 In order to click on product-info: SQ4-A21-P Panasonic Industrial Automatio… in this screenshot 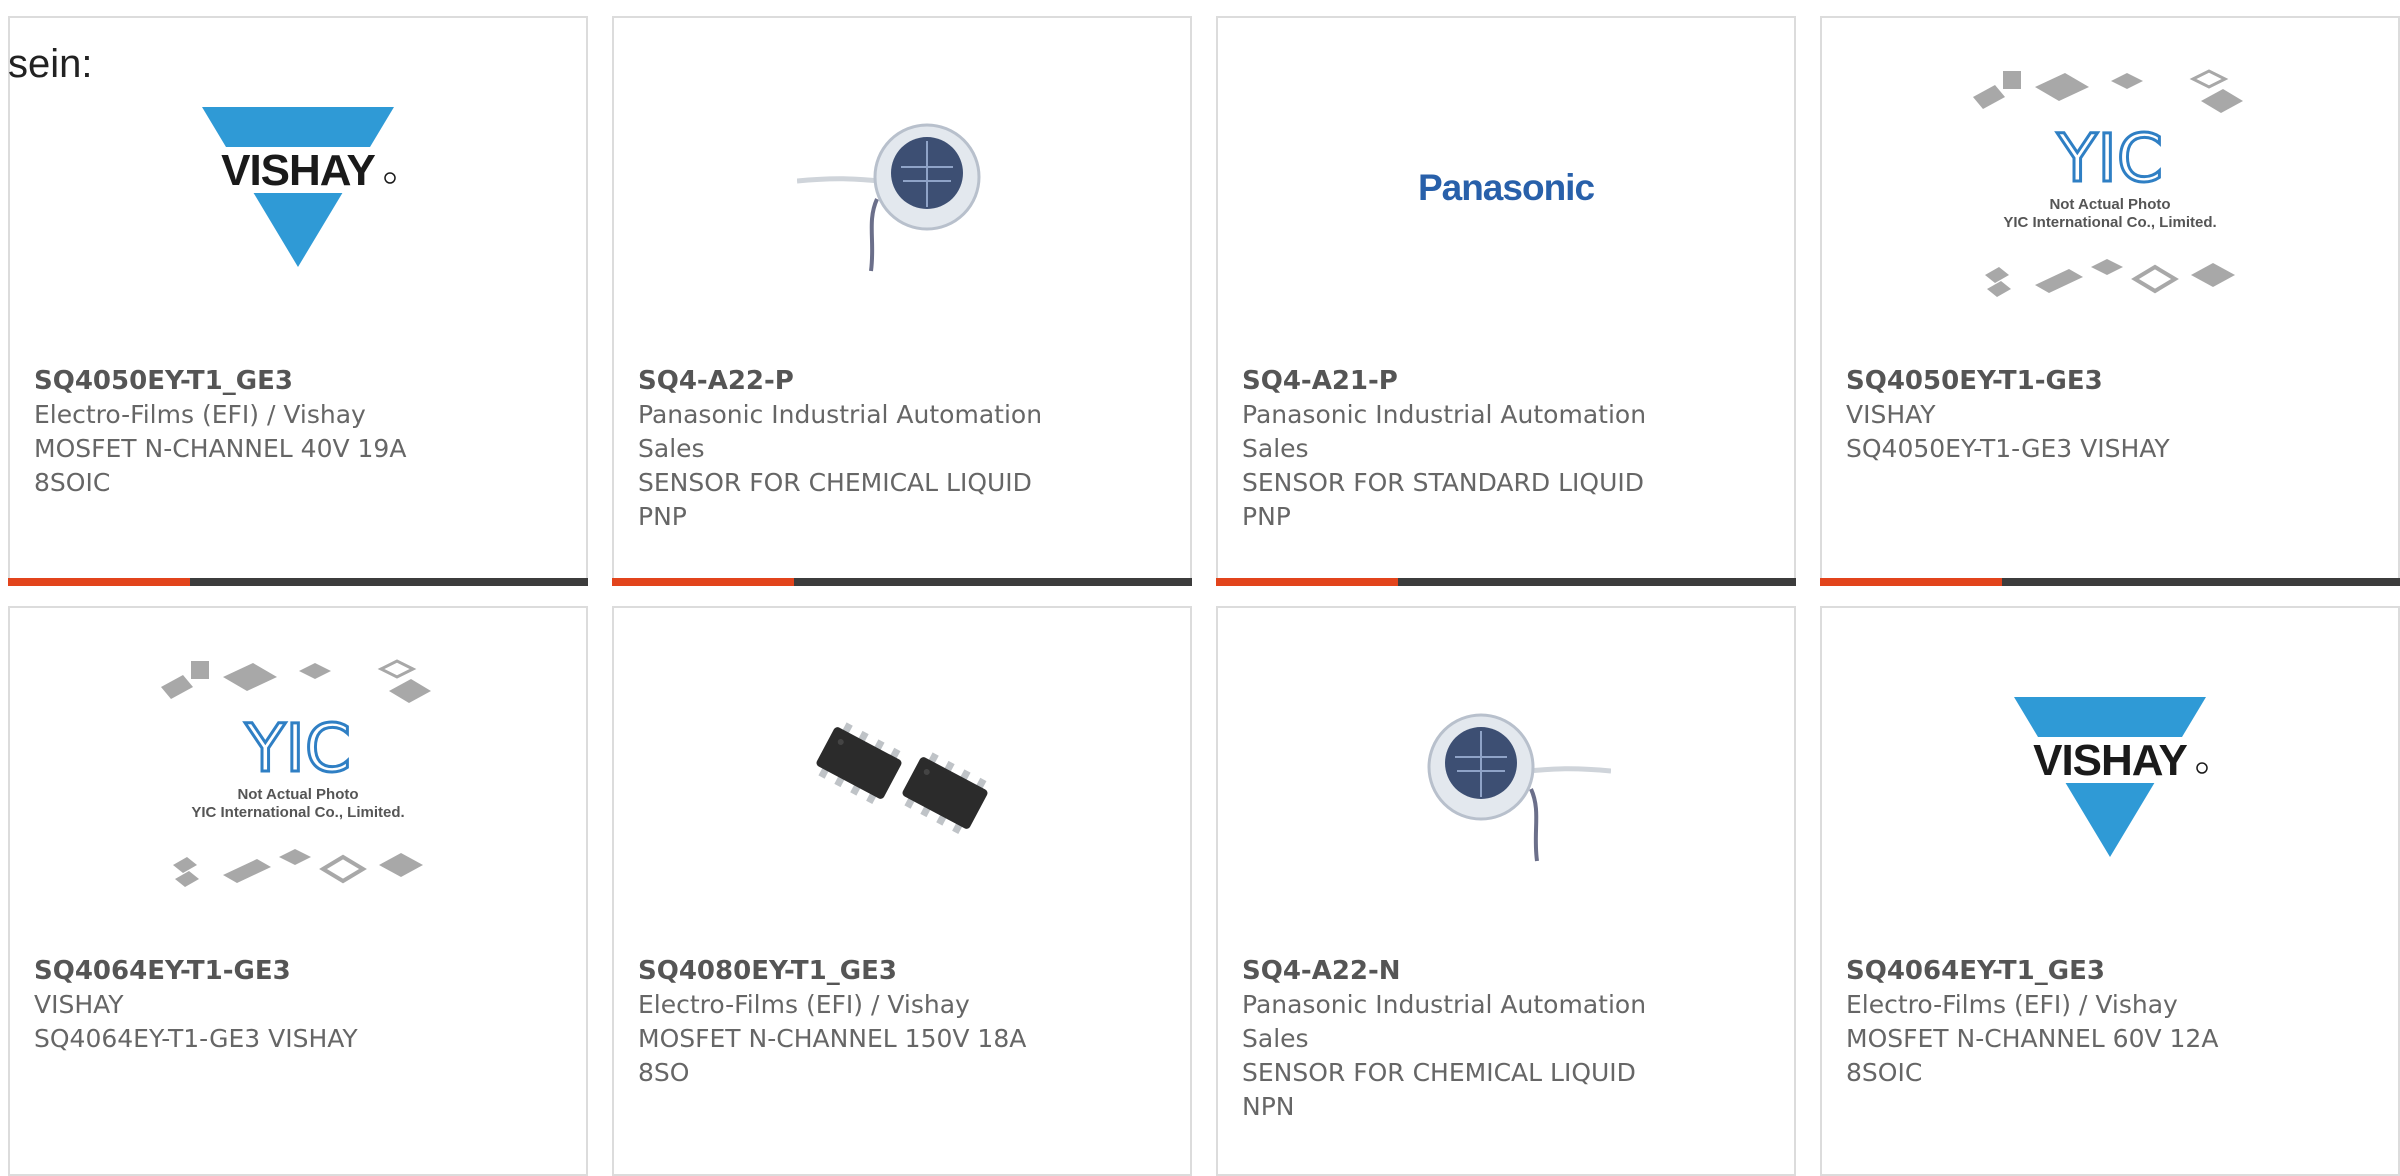, I will do `click(1506, 449)`.